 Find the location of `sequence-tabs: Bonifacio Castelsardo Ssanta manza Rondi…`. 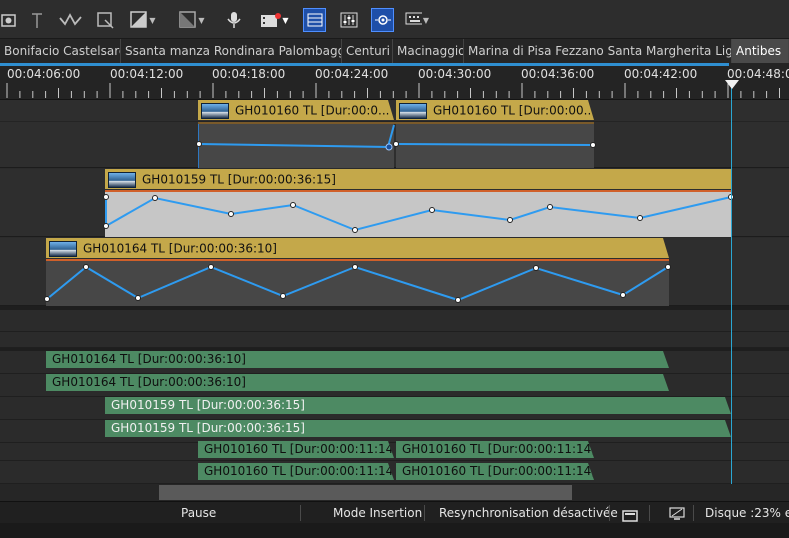

sequence-tabs: Bonifacio Castelsardo Ssanta manza Rondi… is located at coordinates (394, 51).